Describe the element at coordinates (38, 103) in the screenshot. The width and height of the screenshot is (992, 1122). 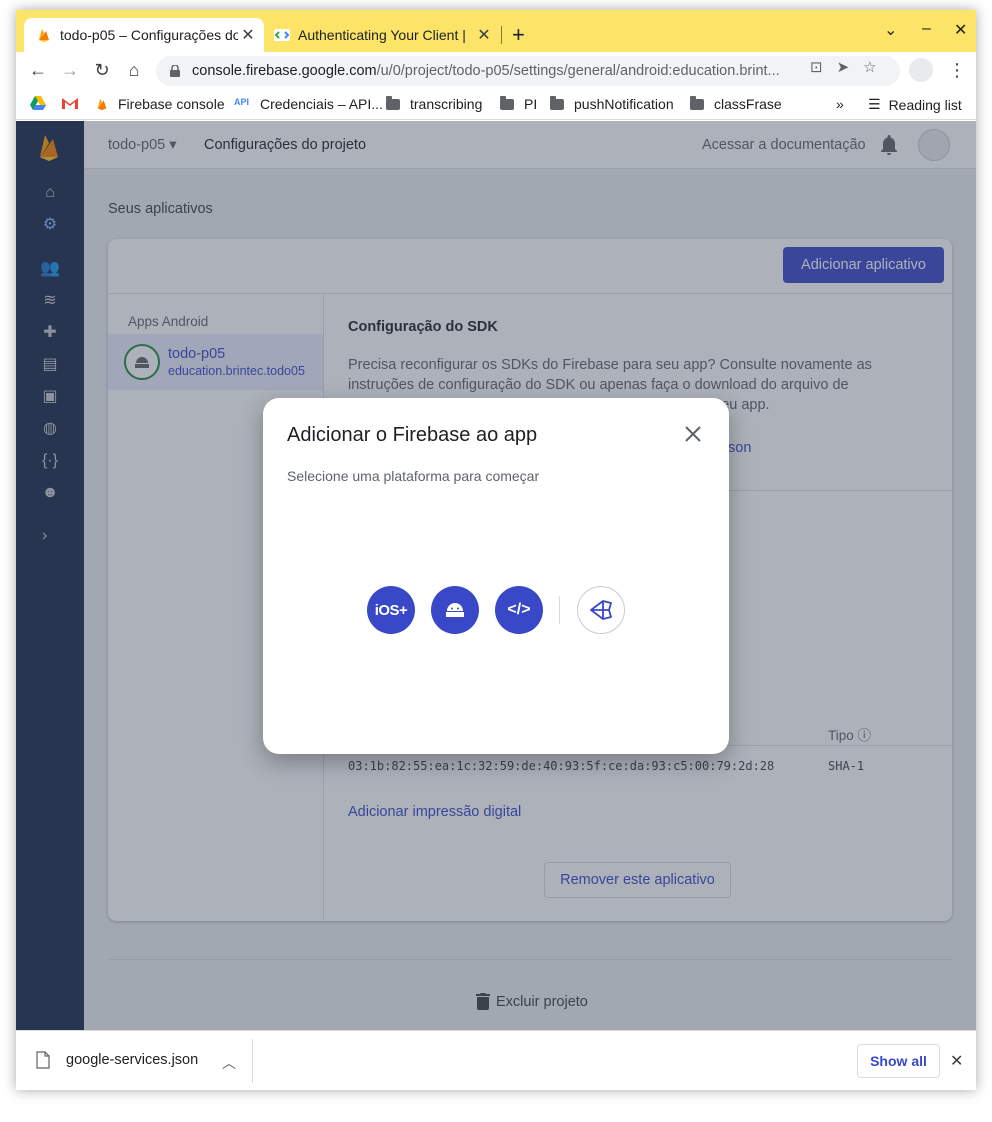
I see `drive-icon` at that location.